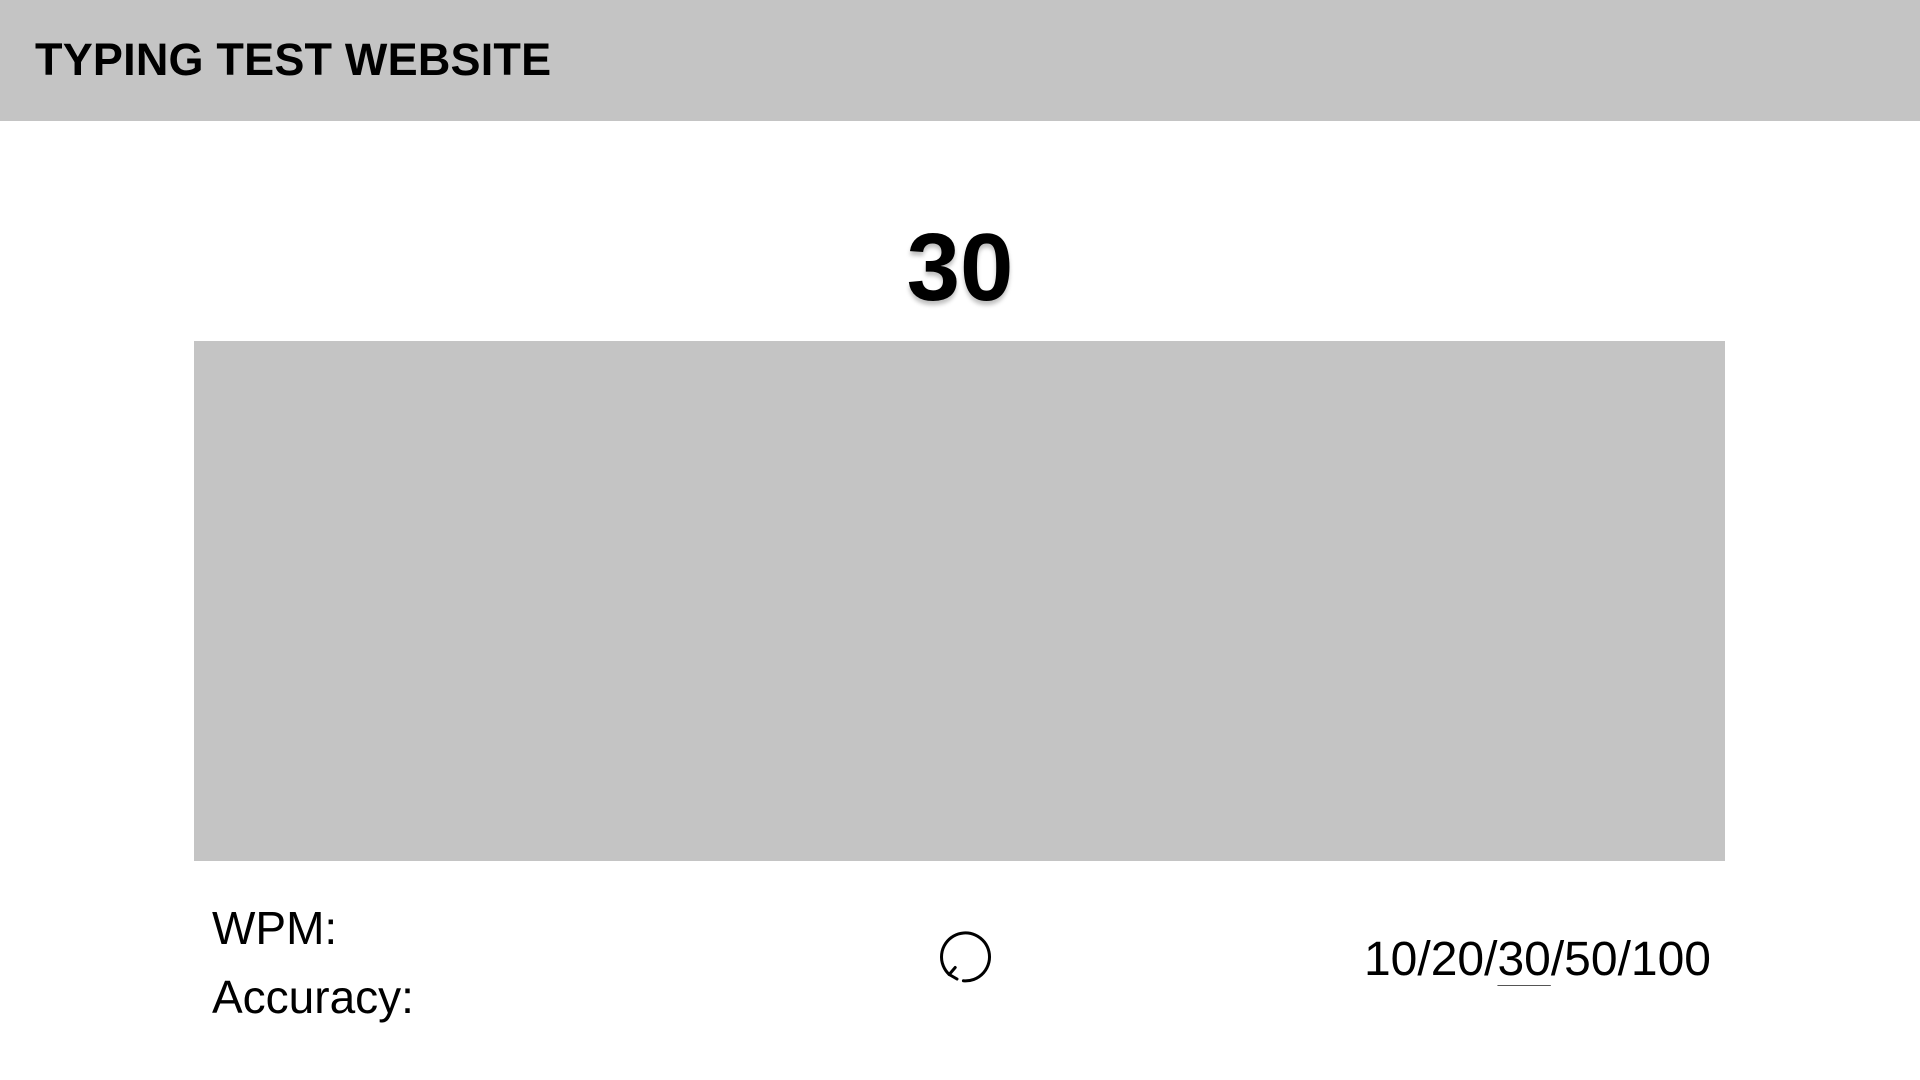 Image resolution: width=1920 pixels, height=1080 pixels. I want to click on restart-button, so click(960, 957).